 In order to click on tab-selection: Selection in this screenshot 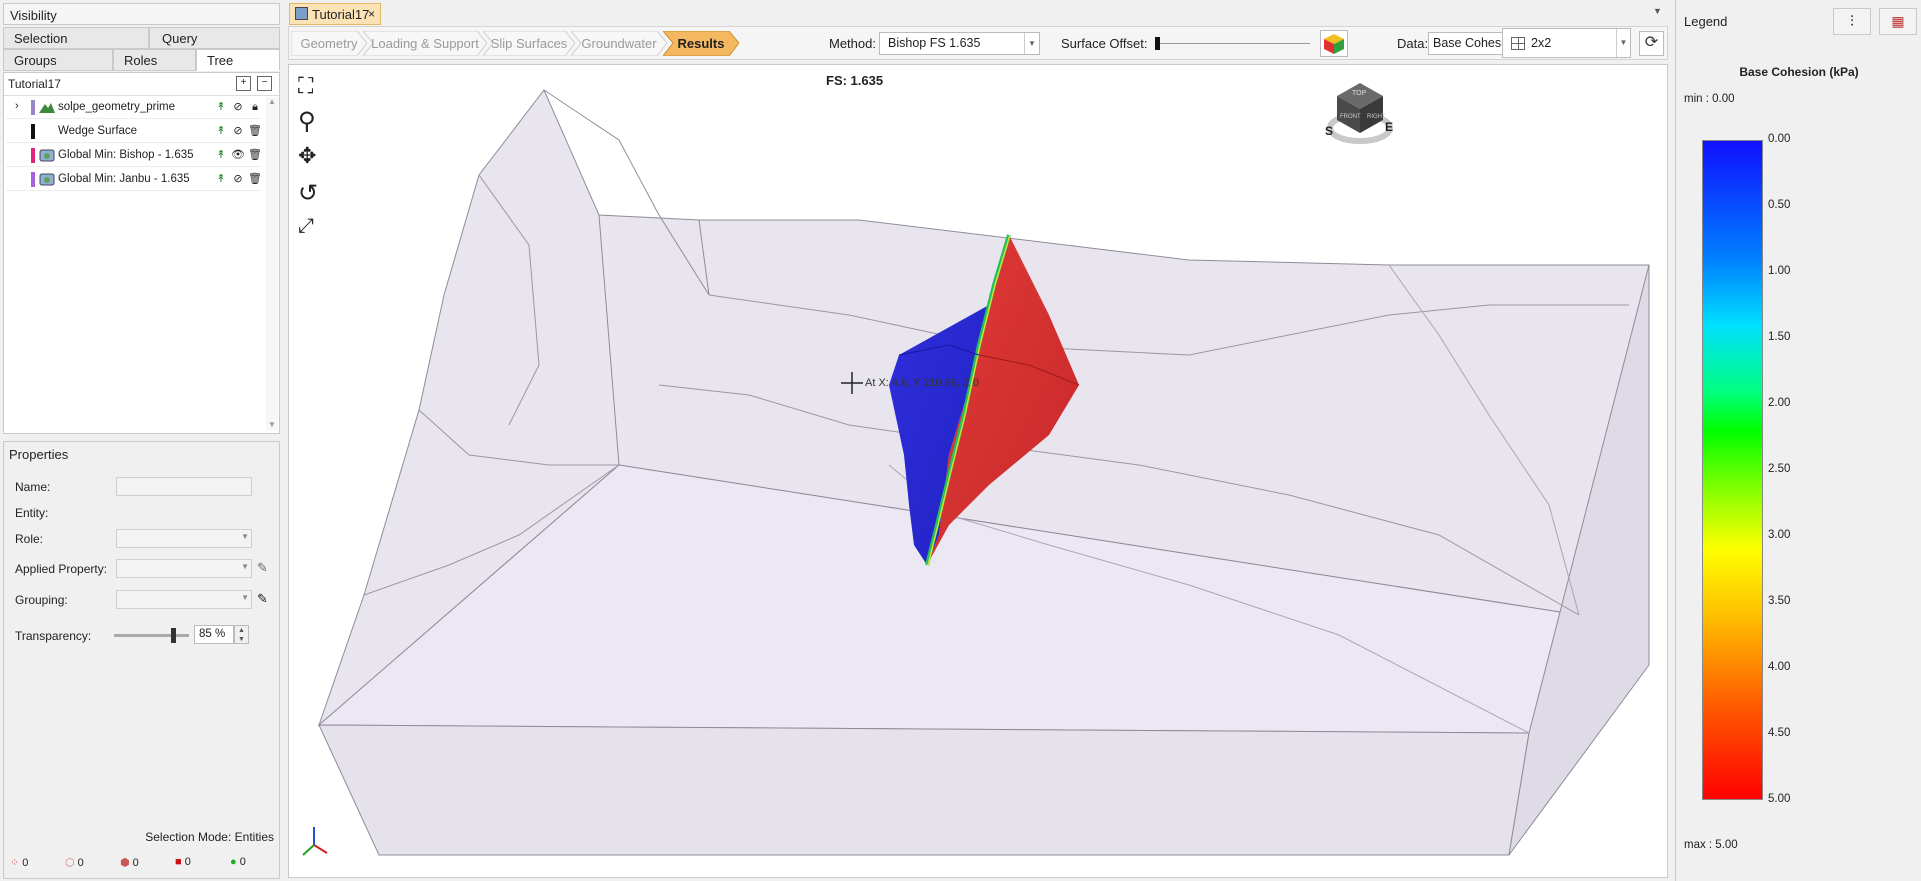, I will do `click(76, 38)`.